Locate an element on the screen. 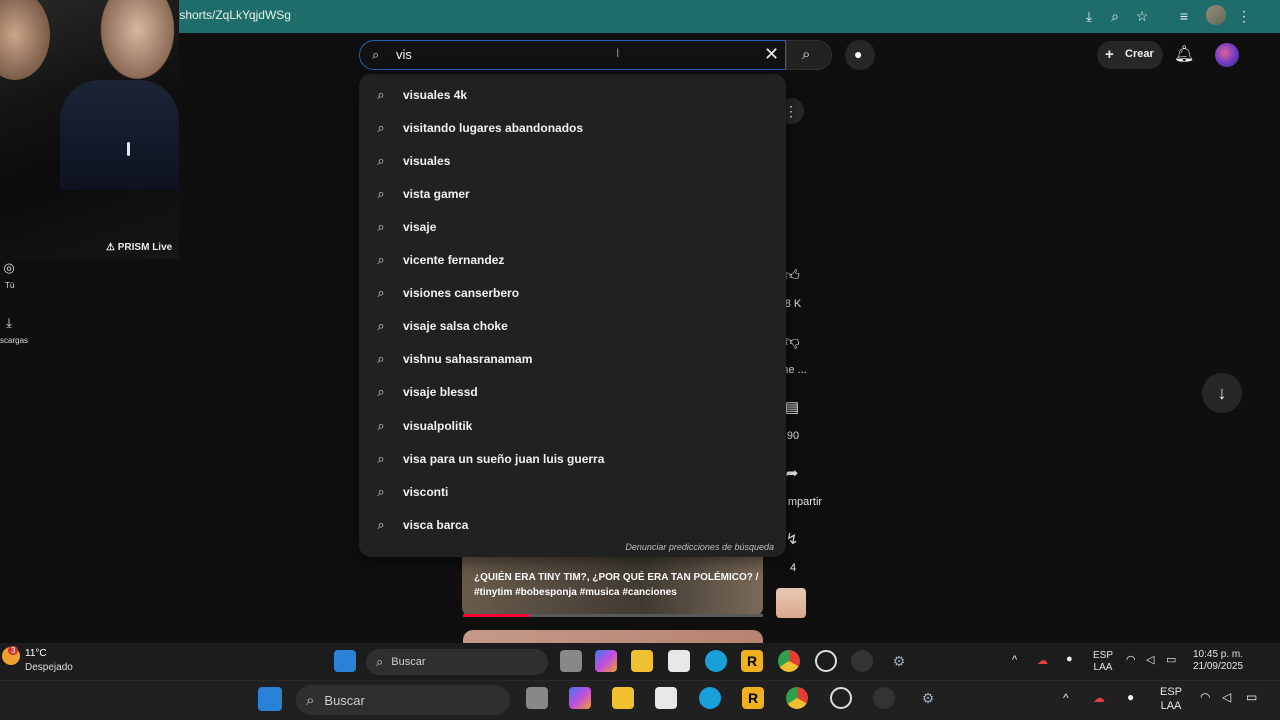  search-input is located at coordinates (576, 54).